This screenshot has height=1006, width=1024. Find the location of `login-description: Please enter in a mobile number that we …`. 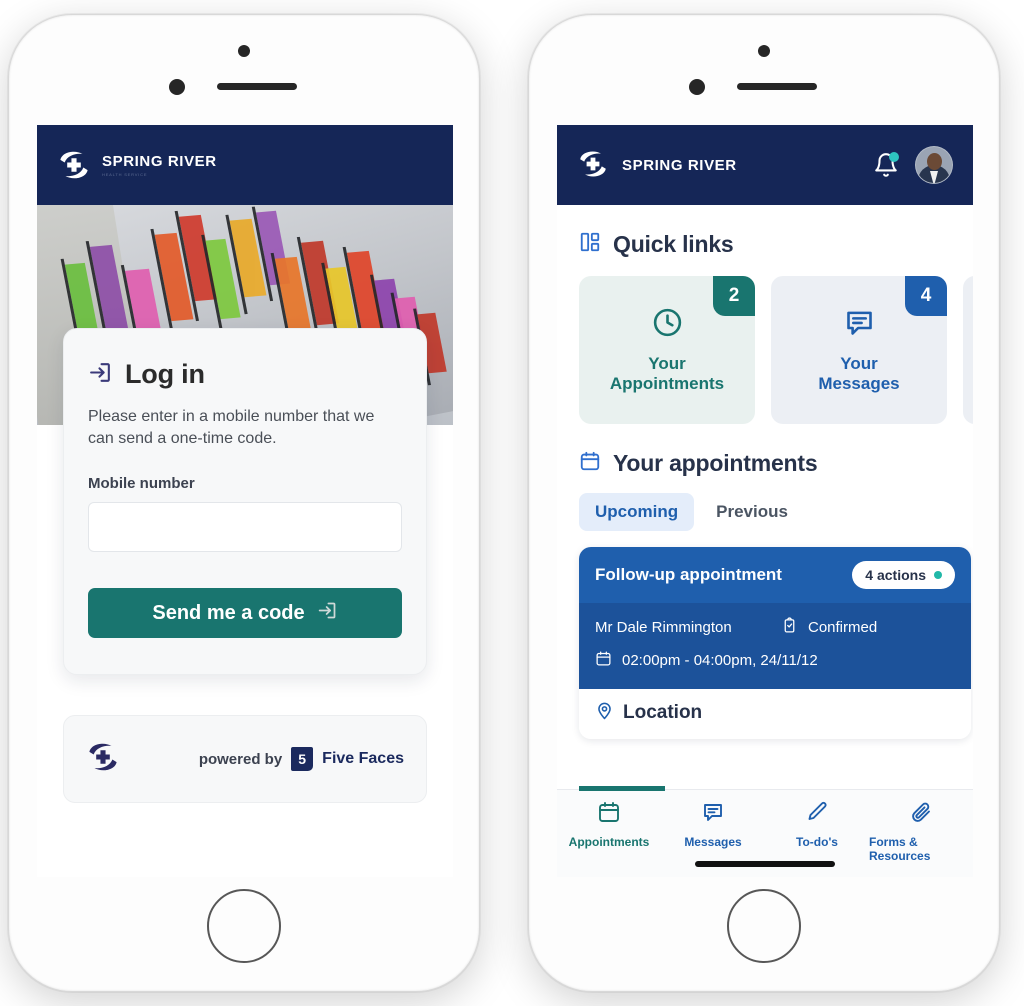

login-description: Please enter in a mobile number that we … is located at coordinates (231, 427).